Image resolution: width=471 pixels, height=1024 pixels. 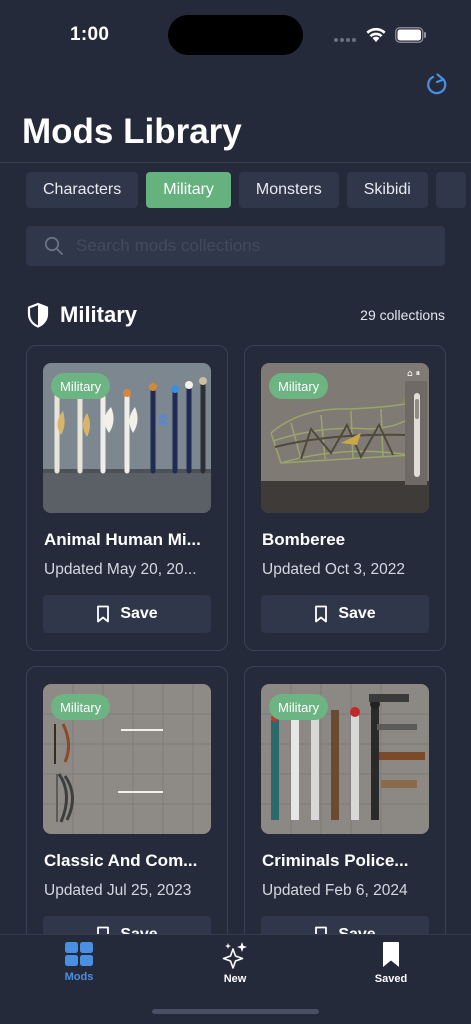 I want to click on tab-saved: Saved, so click(x=391, y=963).